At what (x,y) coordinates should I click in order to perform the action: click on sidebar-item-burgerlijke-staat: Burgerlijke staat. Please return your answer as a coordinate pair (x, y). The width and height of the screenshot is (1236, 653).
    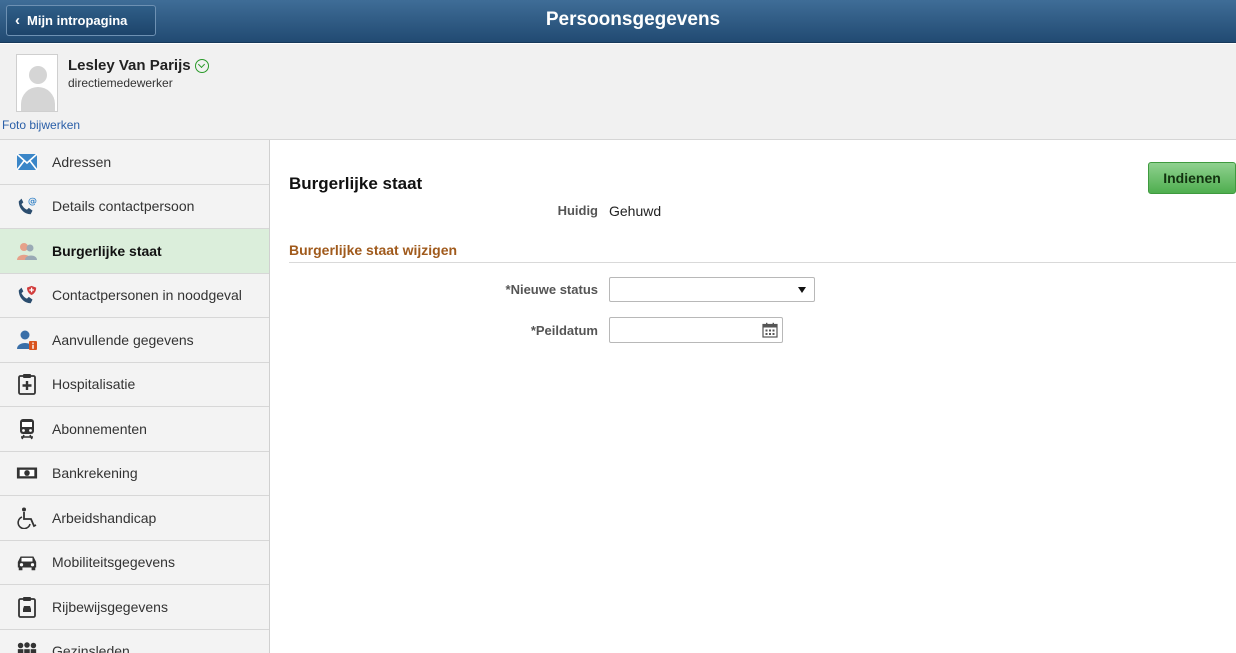
    Looking at the image, I should click on (134, 251).